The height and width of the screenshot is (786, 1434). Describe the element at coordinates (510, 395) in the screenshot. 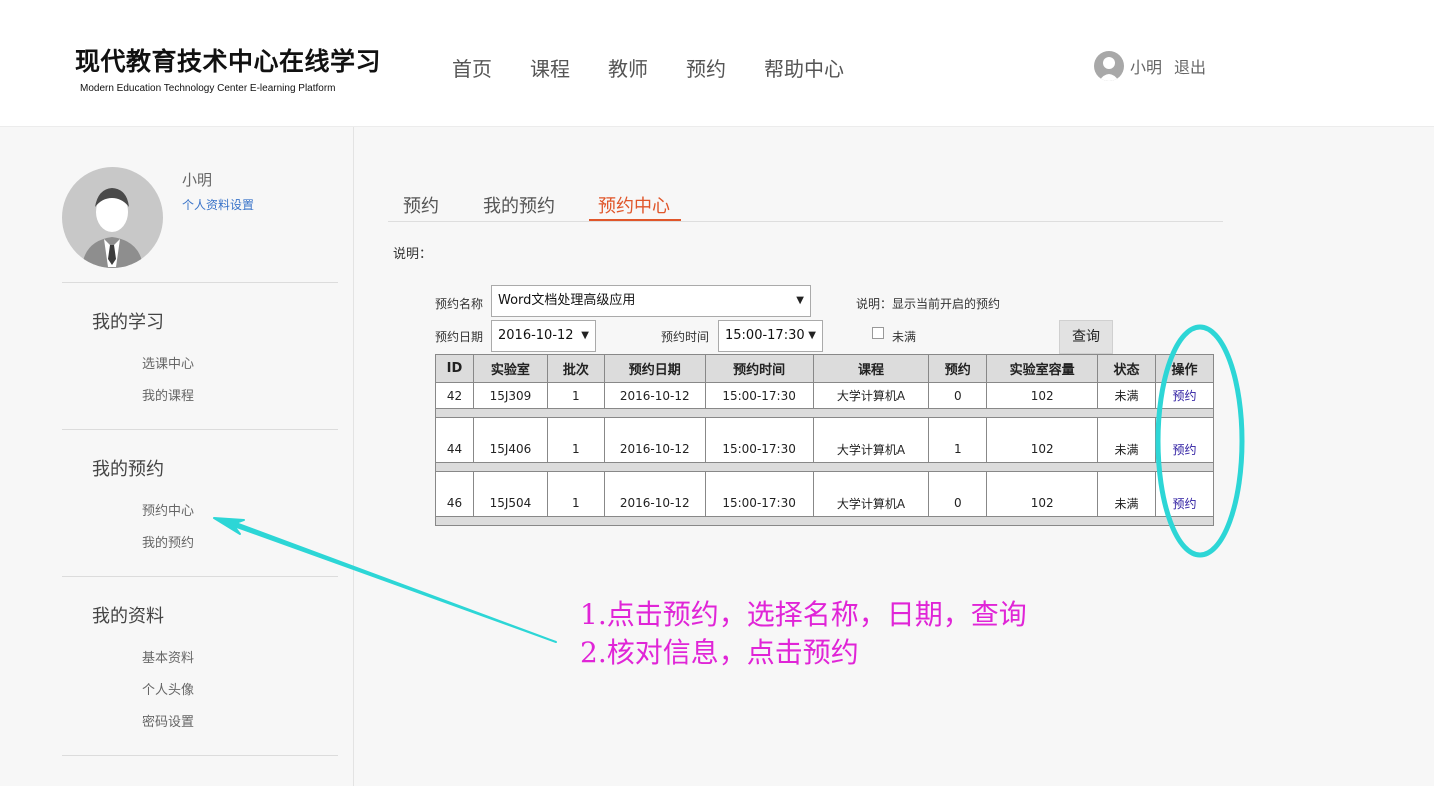

I see `cell-lab: 15J309` at that location.